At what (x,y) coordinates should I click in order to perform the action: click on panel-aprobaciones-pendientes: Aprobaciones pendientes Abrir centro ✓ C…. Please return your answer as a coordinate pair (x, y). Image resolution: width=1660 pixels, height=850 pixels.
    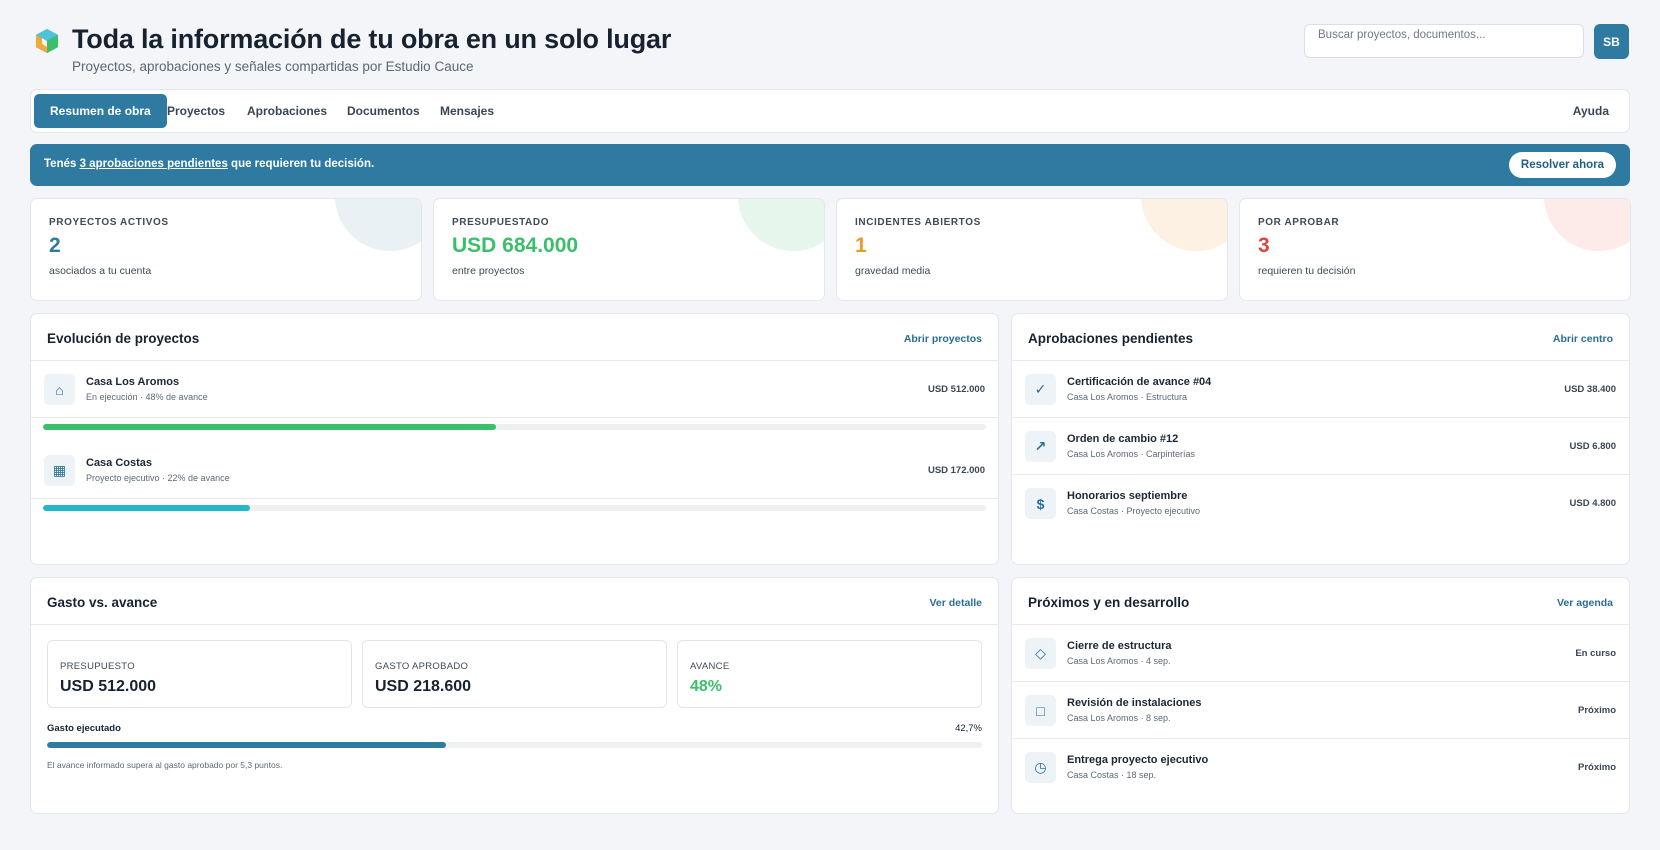
    Looking at the image, I should click on (1320, 439).